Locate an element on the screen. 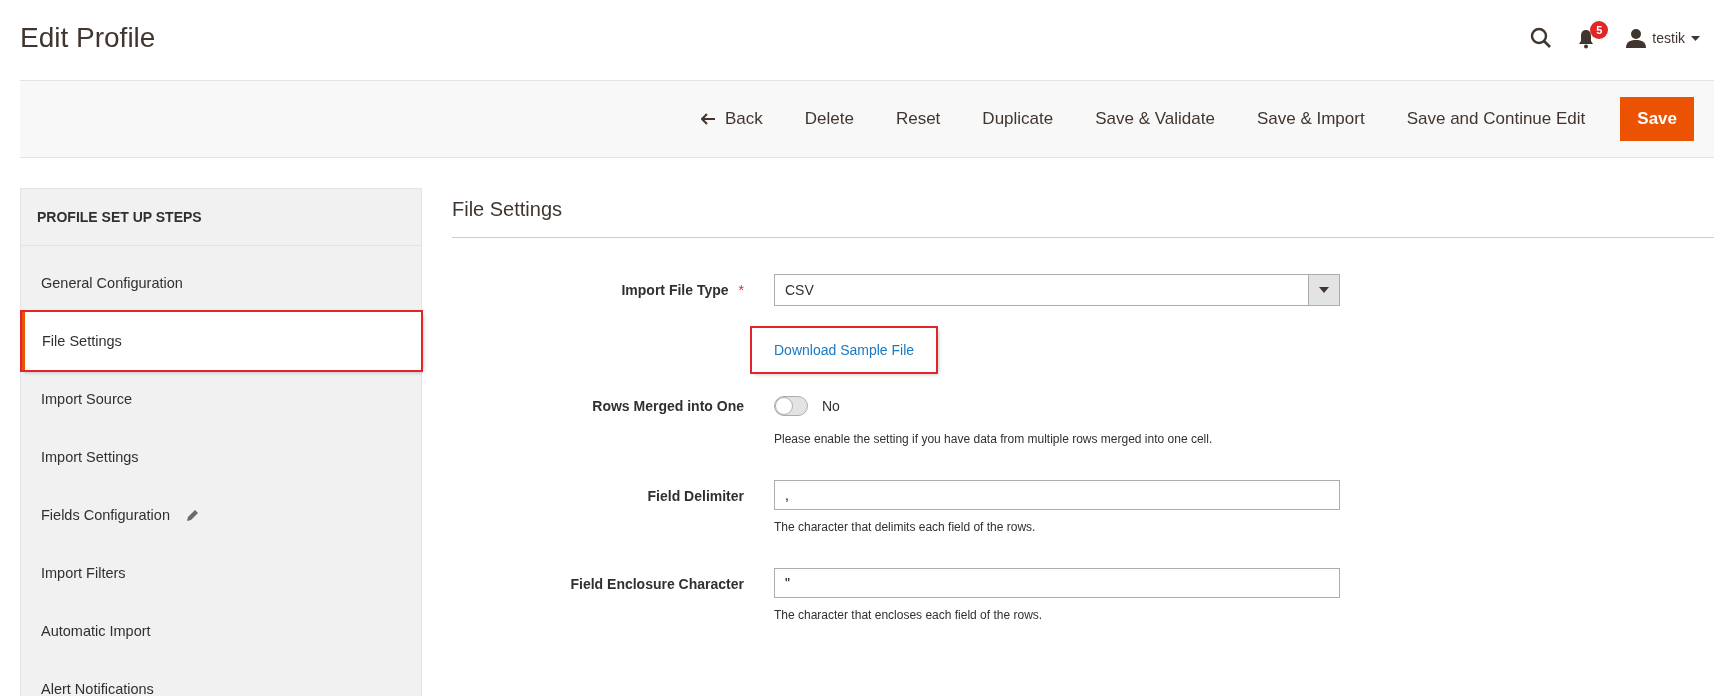 Image resolution: width=1734 pixels, height=696 pixels. user-menu: testik is located at coordinates (1663, 38).